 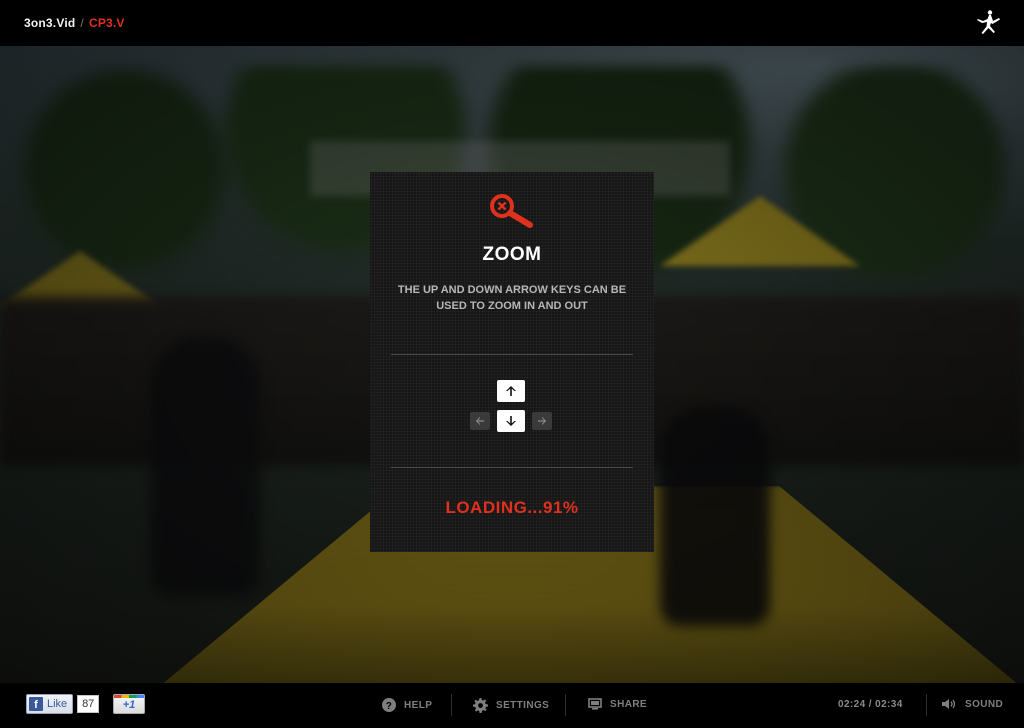 I want to click on arrow-down-icon, so click(x=511, y=421).